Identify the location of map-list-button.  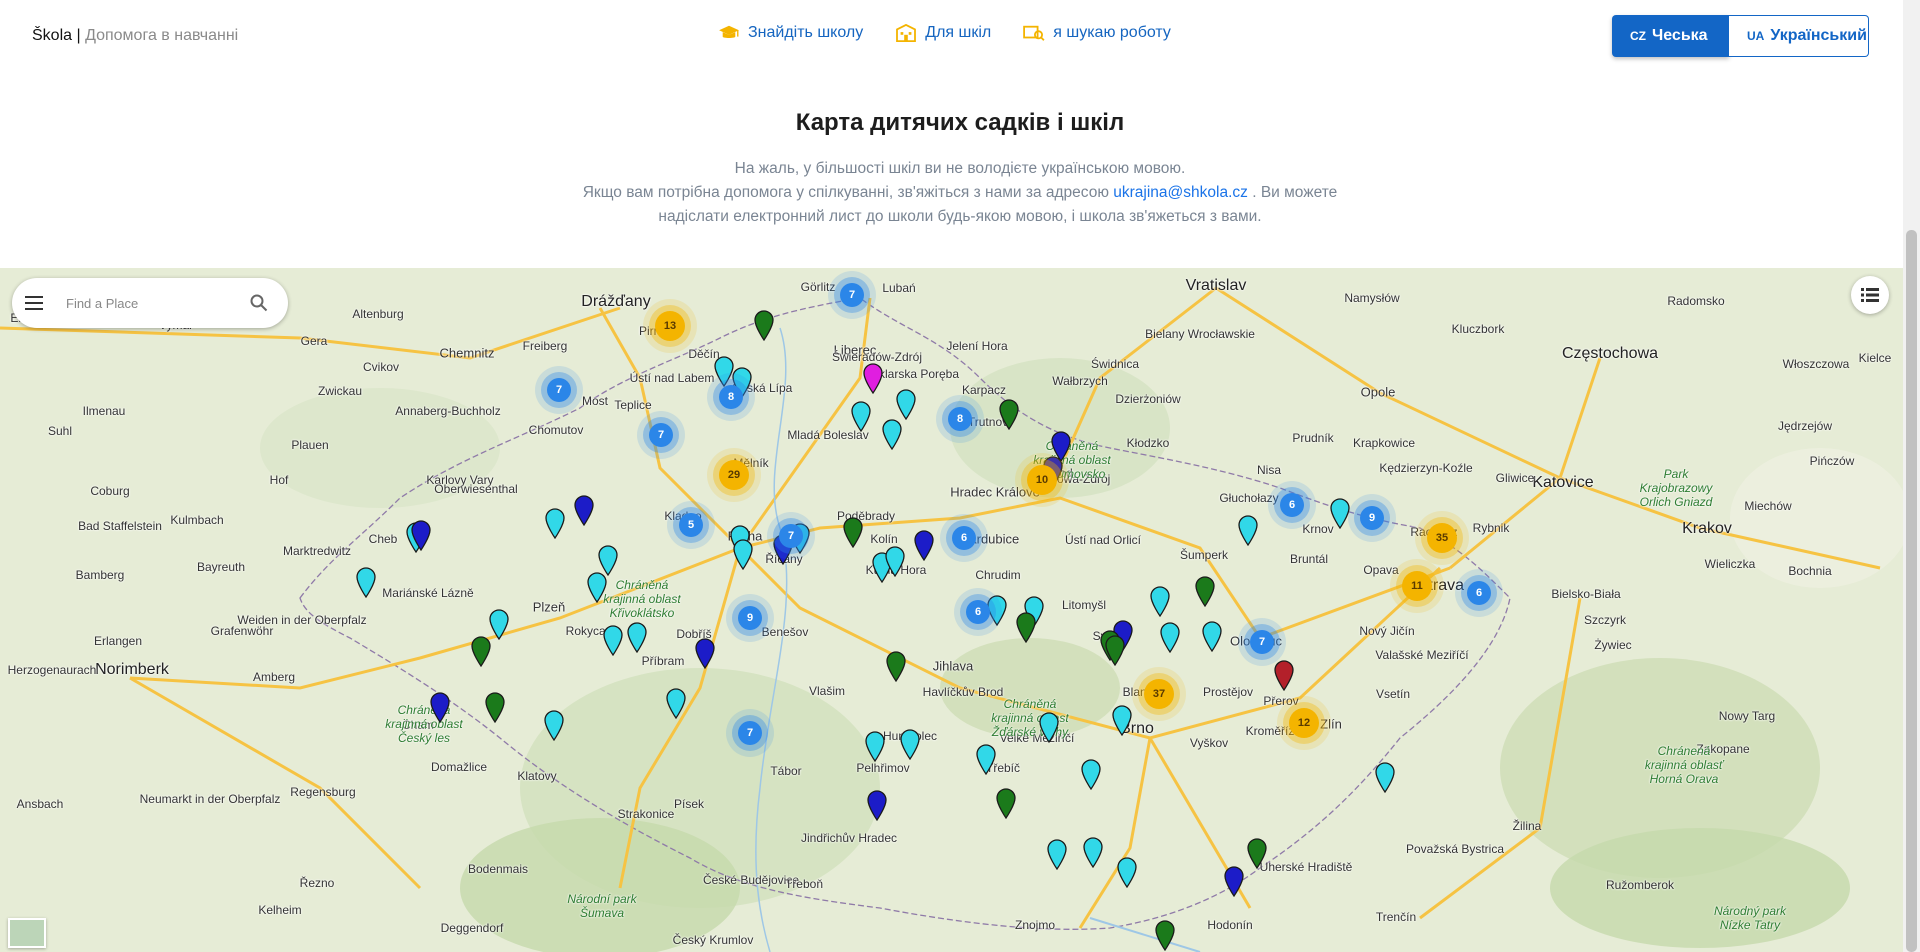
(1870, 295).